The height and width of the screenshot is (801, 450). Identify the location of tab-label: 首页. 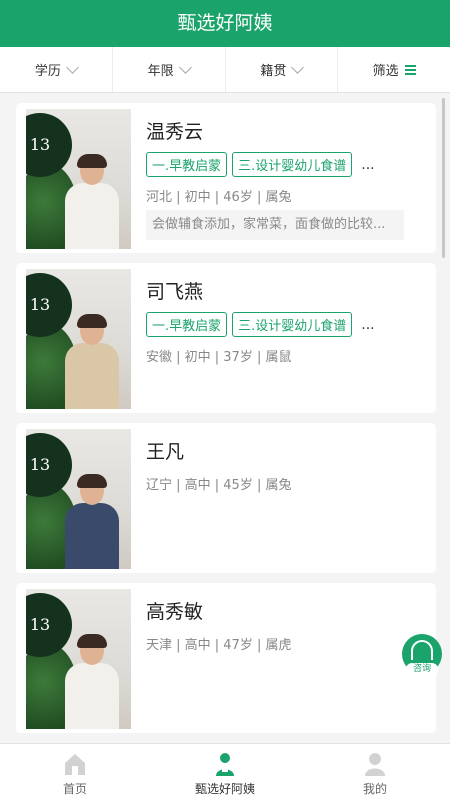
(74, 789).